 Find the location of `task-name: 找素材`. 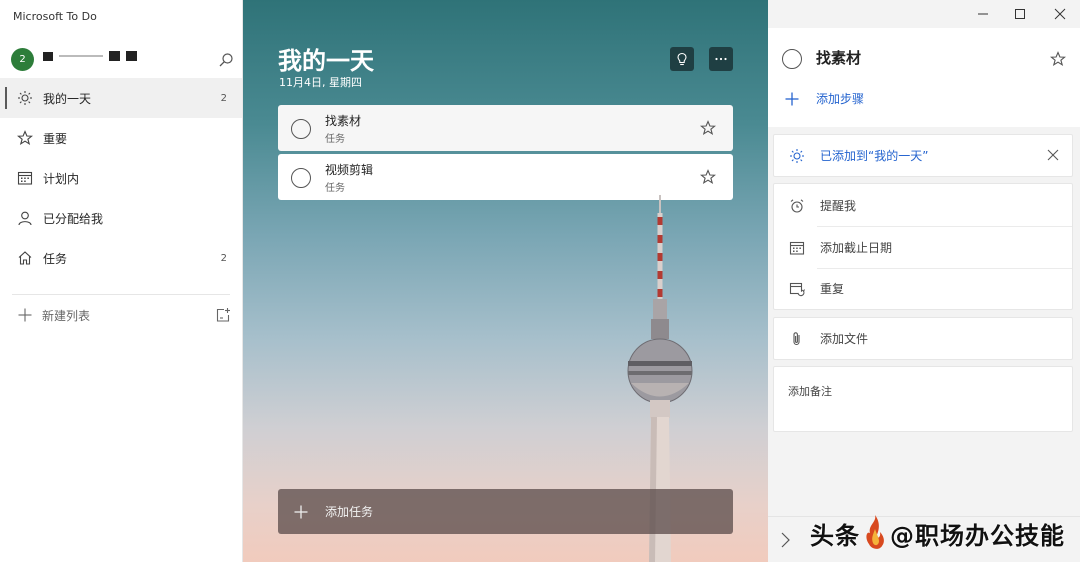

task-name: 找素材 is located at coordinates (343, 121).